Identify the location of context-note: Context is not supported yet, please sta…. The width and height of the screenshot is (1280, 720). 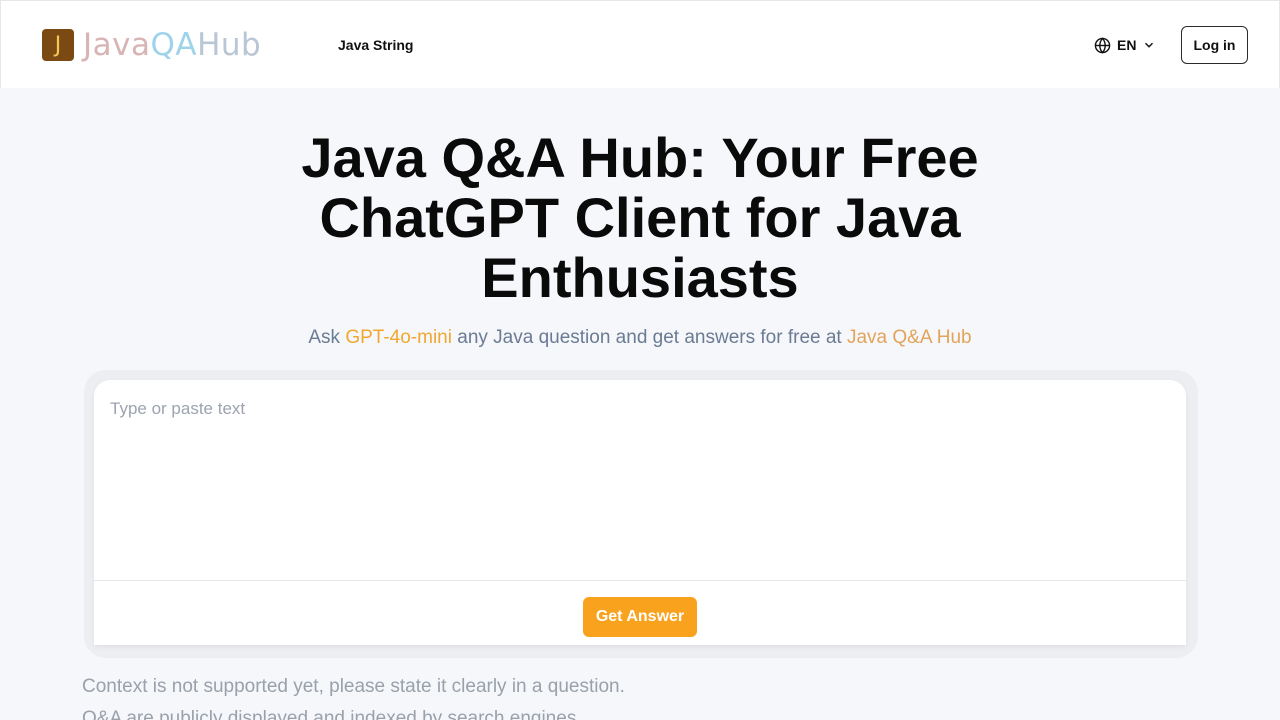
(353, 686).